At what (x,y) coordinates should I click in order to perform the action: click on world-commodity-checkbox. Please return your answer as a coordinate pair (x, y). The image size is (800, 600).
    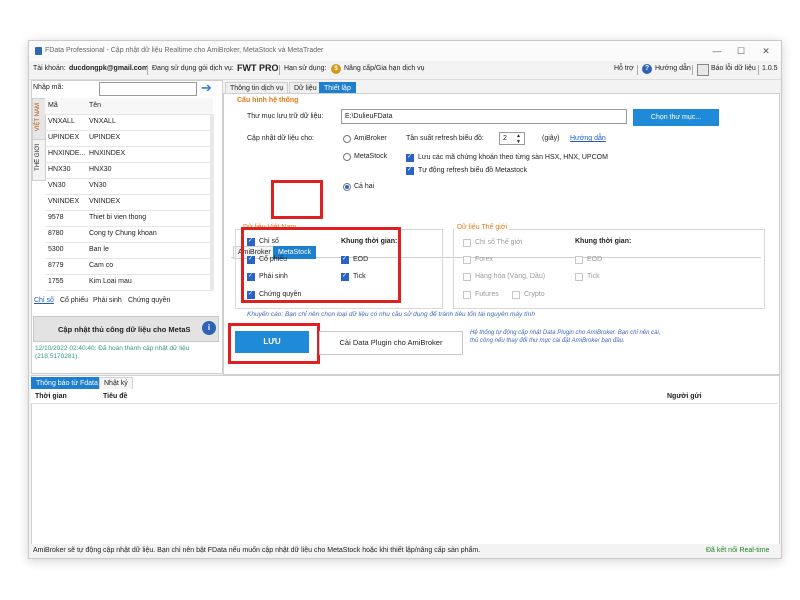
    Looking at the image, I should click on (467, 277).